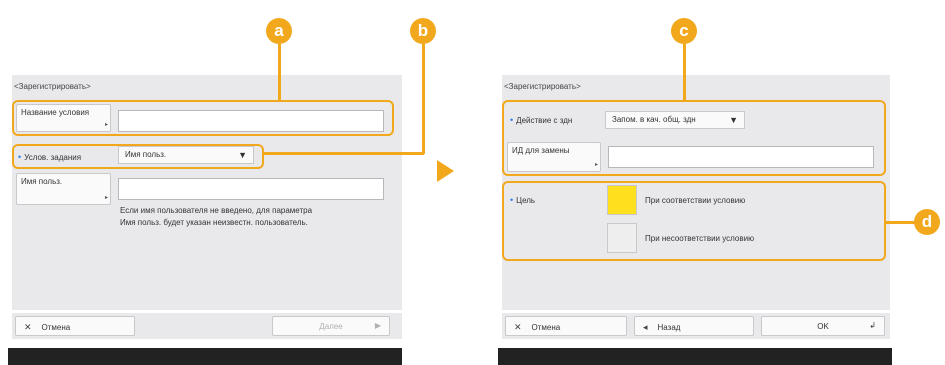 The height and width of the screenshot is (365, 945). Describe the element at coordinates (645, 327) in the screenshot. I see `arrow-left-icon: ◂` at that location.